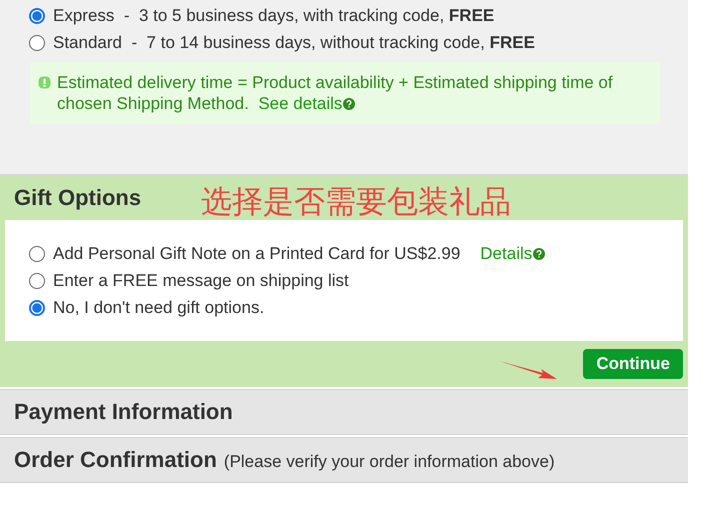 This screenshot has width=708, height=512. I want to click on info-icon, so click(44, 82).